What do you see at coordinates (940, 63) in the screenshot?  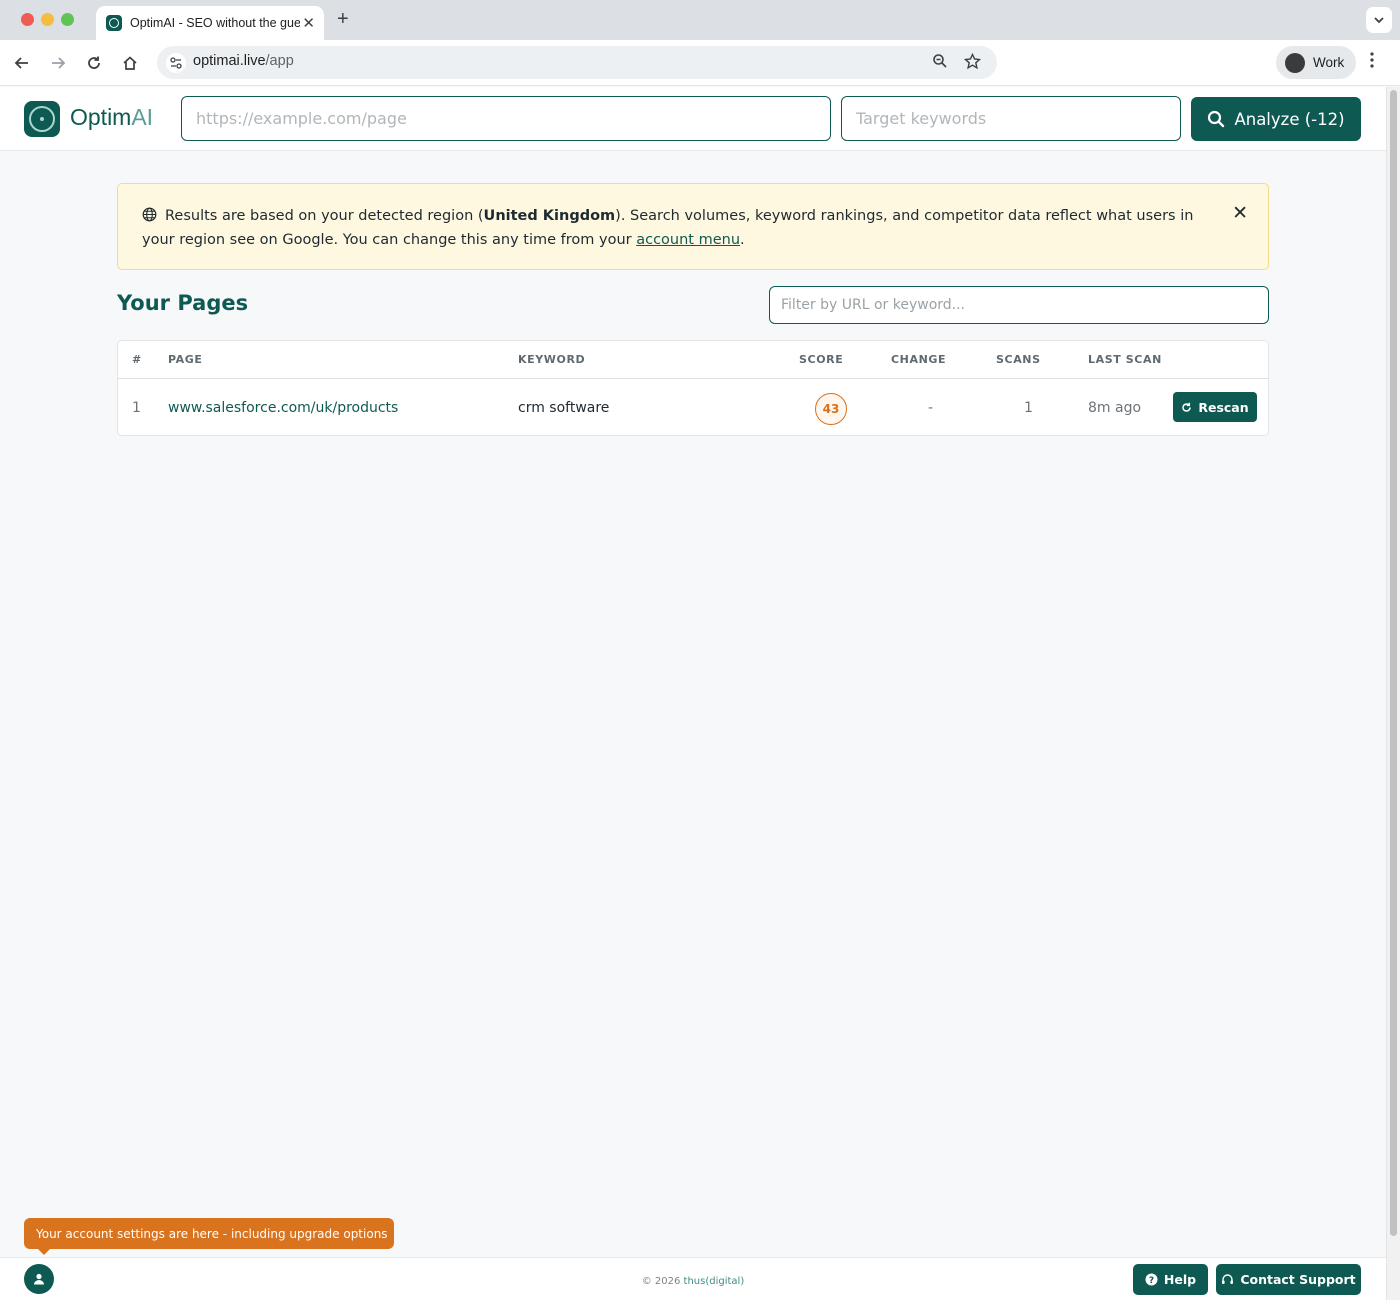 I see `zoom-icon` at bounding box center [940, 63].